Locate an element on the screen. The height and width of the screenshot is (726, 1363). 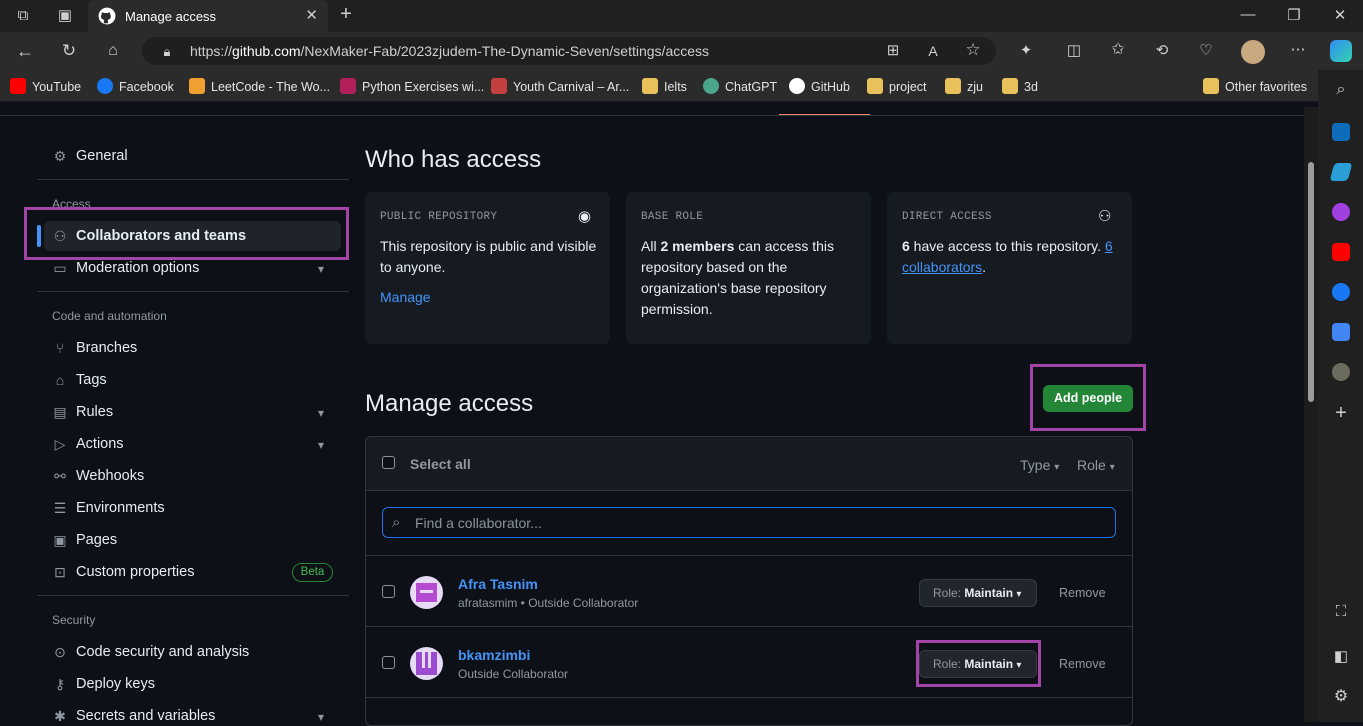
select-all-checkbox is located at coordinates (388, 462).